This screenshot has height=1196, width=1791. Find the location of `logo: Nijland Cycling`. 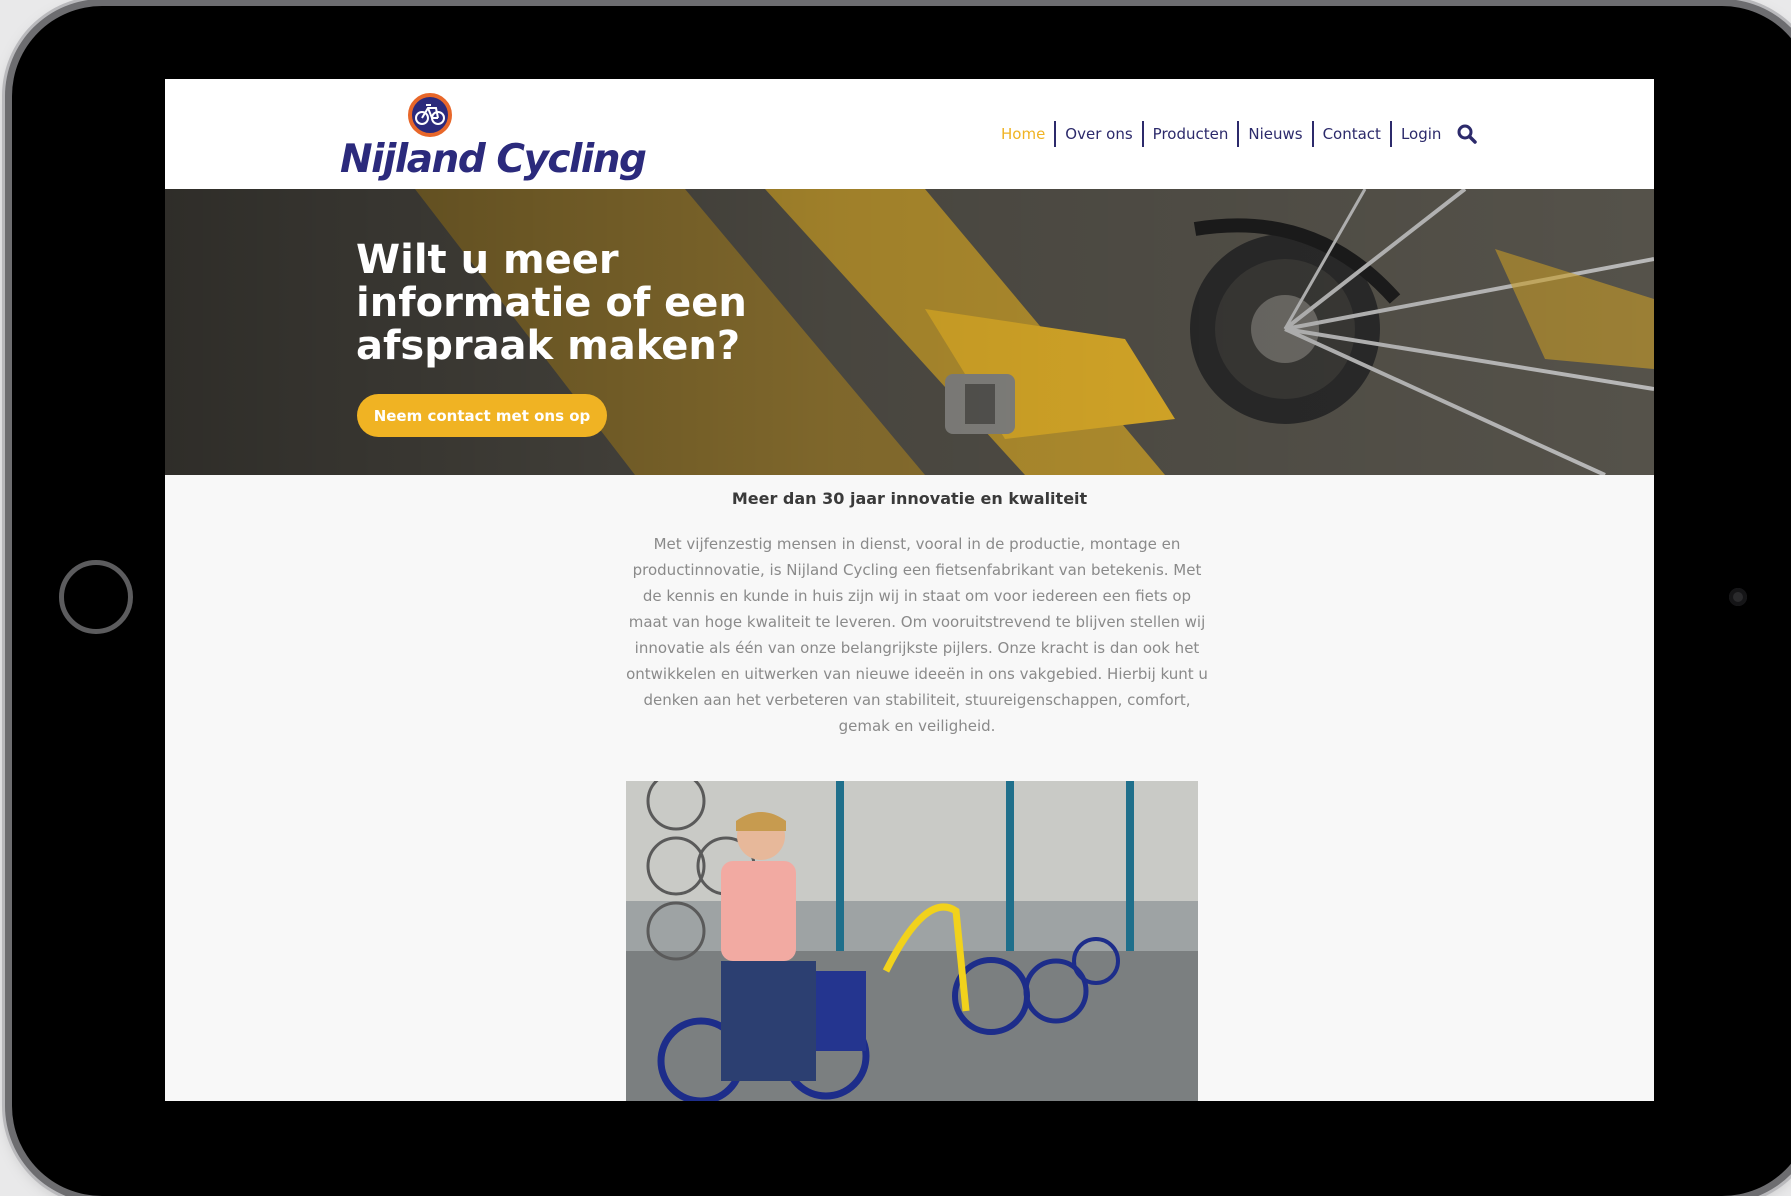

logo: Nijland Cycling is located at coordinates (493, 139).